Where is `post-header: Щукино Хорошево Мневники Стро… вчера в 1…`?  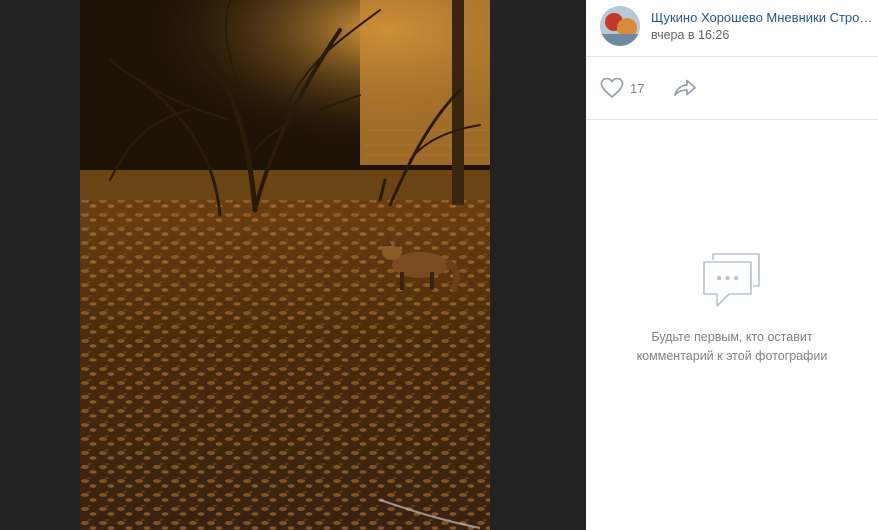
post-header: Щукино Хорошево Мневники Стро… вчера в 1… is located at coordinates (732, 28).